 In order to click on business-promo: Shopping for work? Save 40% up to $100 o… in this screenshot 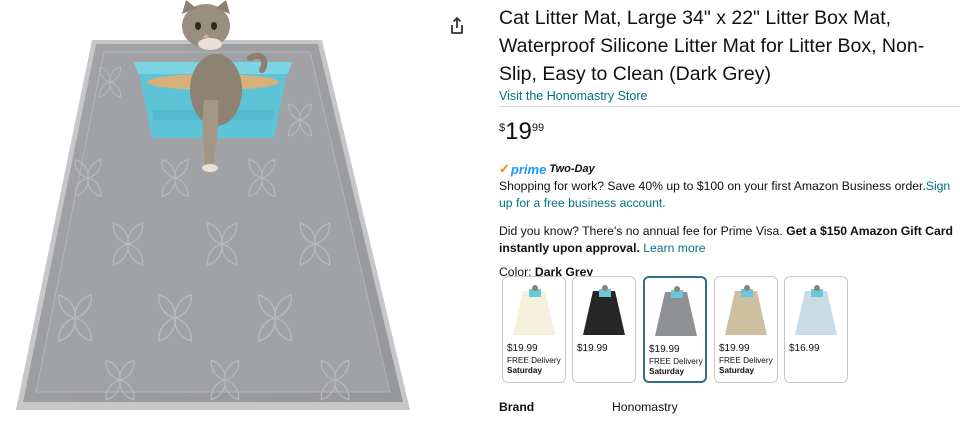, I will do `click(728, 195)`.